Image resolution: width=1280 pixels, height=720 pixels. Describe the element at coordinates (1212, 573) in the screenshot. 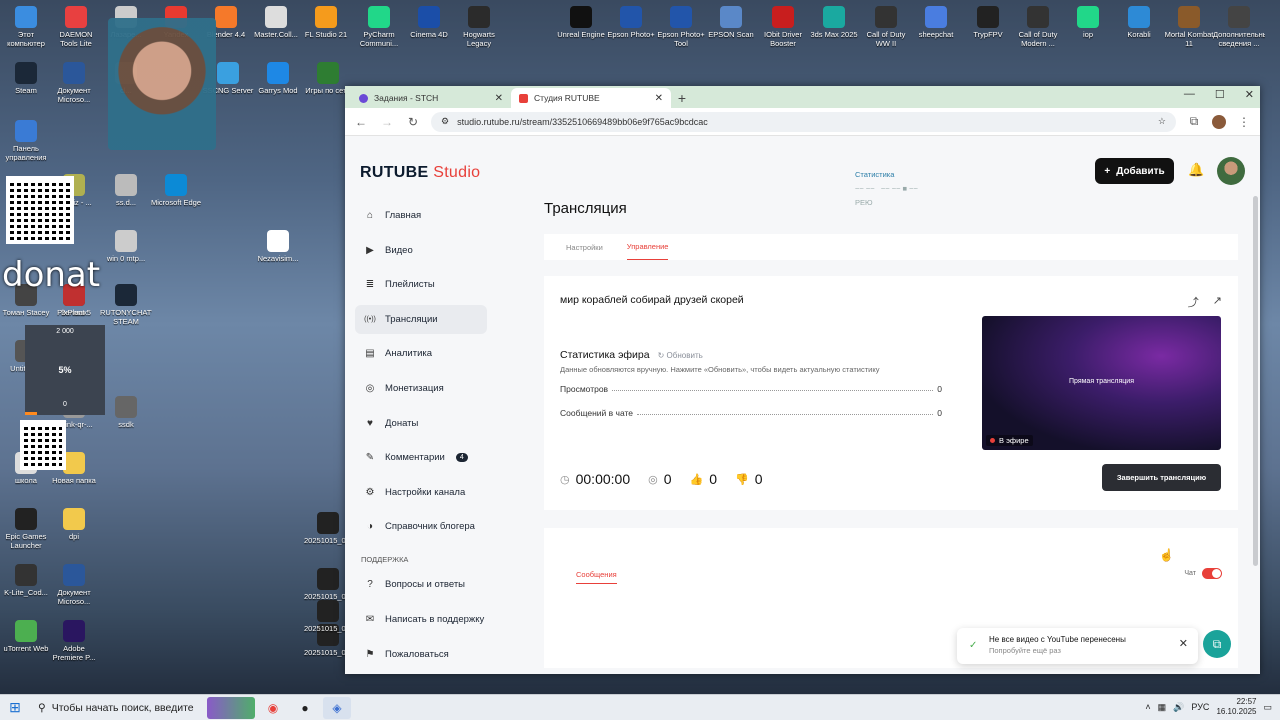

I see `chat-toggle` at that location.